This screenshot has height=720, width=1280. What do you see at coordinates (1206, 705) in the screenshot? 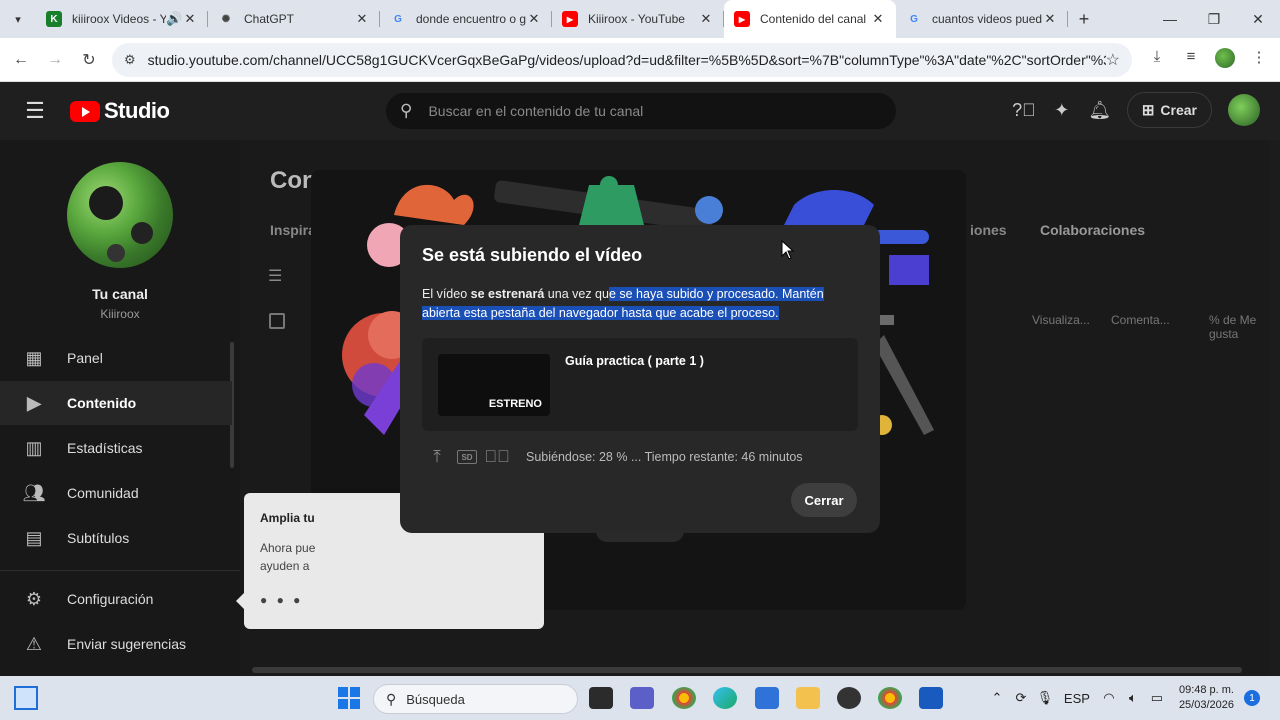
I see `clock-date: 25/03/2026` at bounding box center [1206, 705].